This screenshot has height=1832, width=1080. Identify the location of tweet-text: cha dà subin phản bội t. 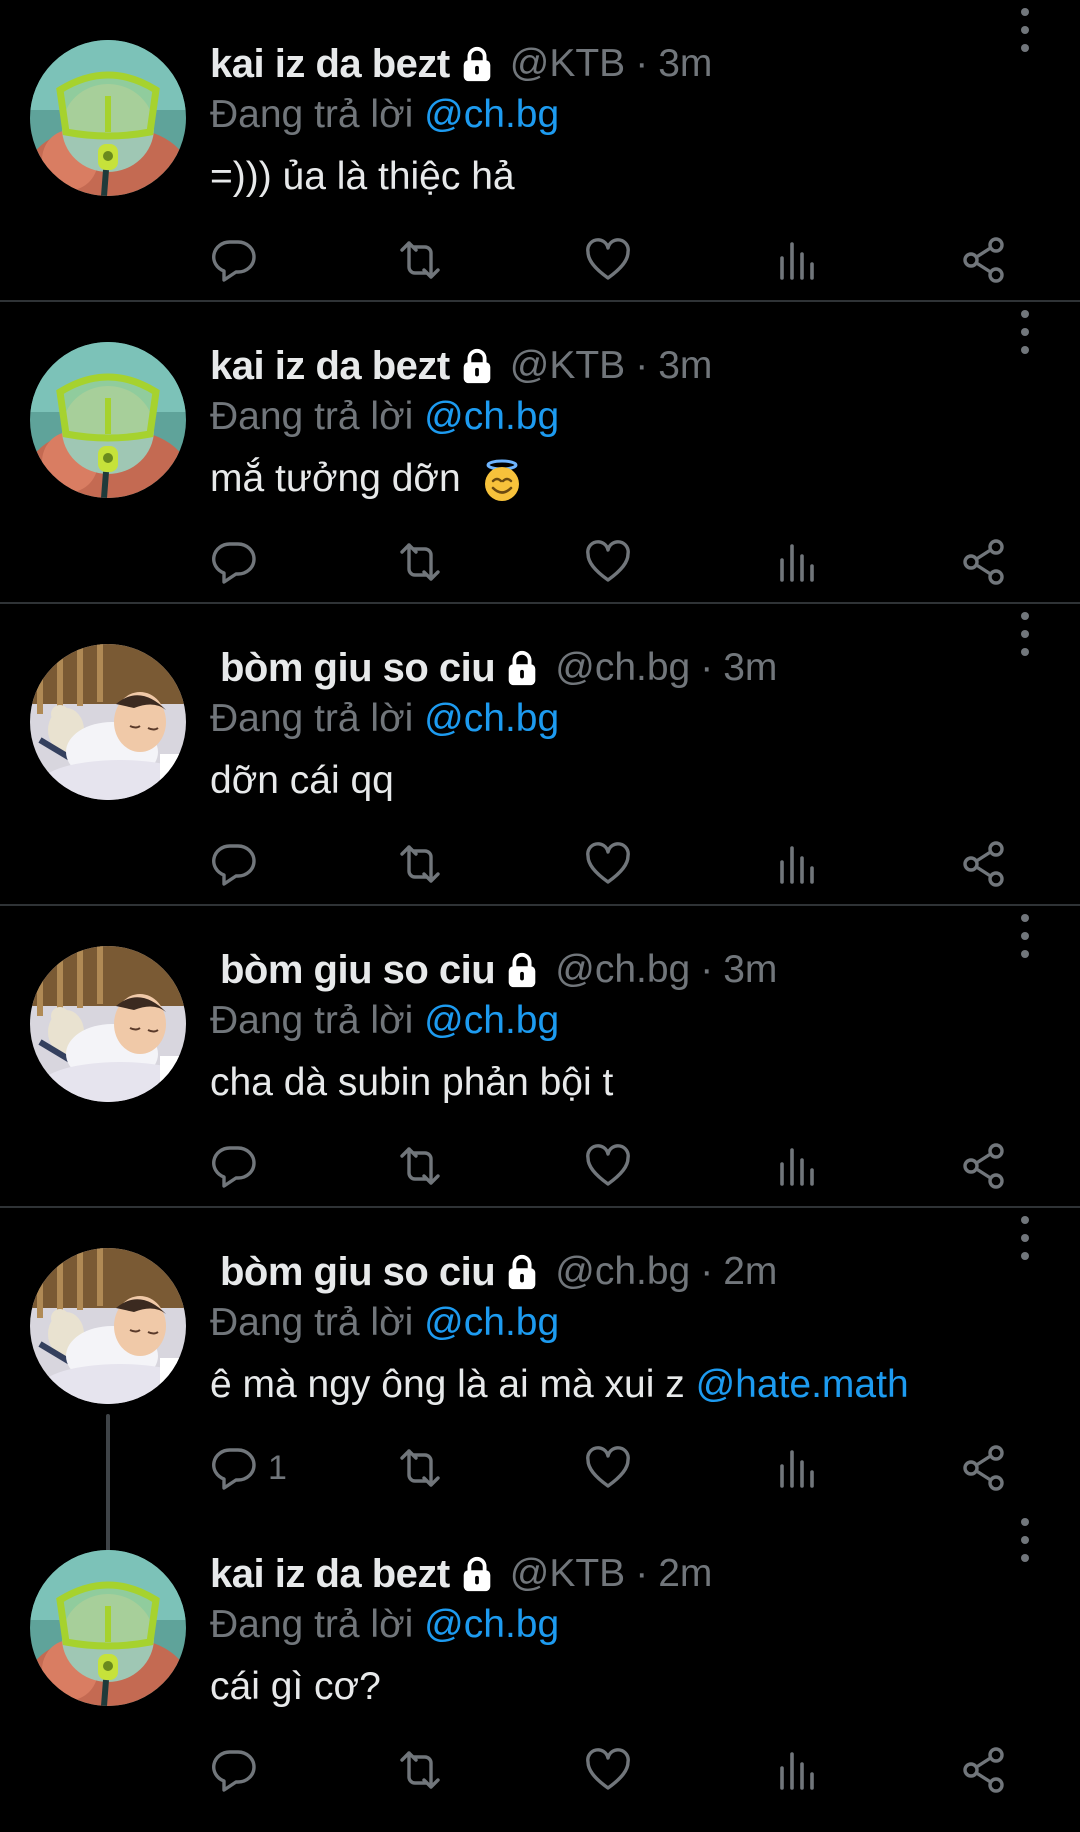
(412, 1082).